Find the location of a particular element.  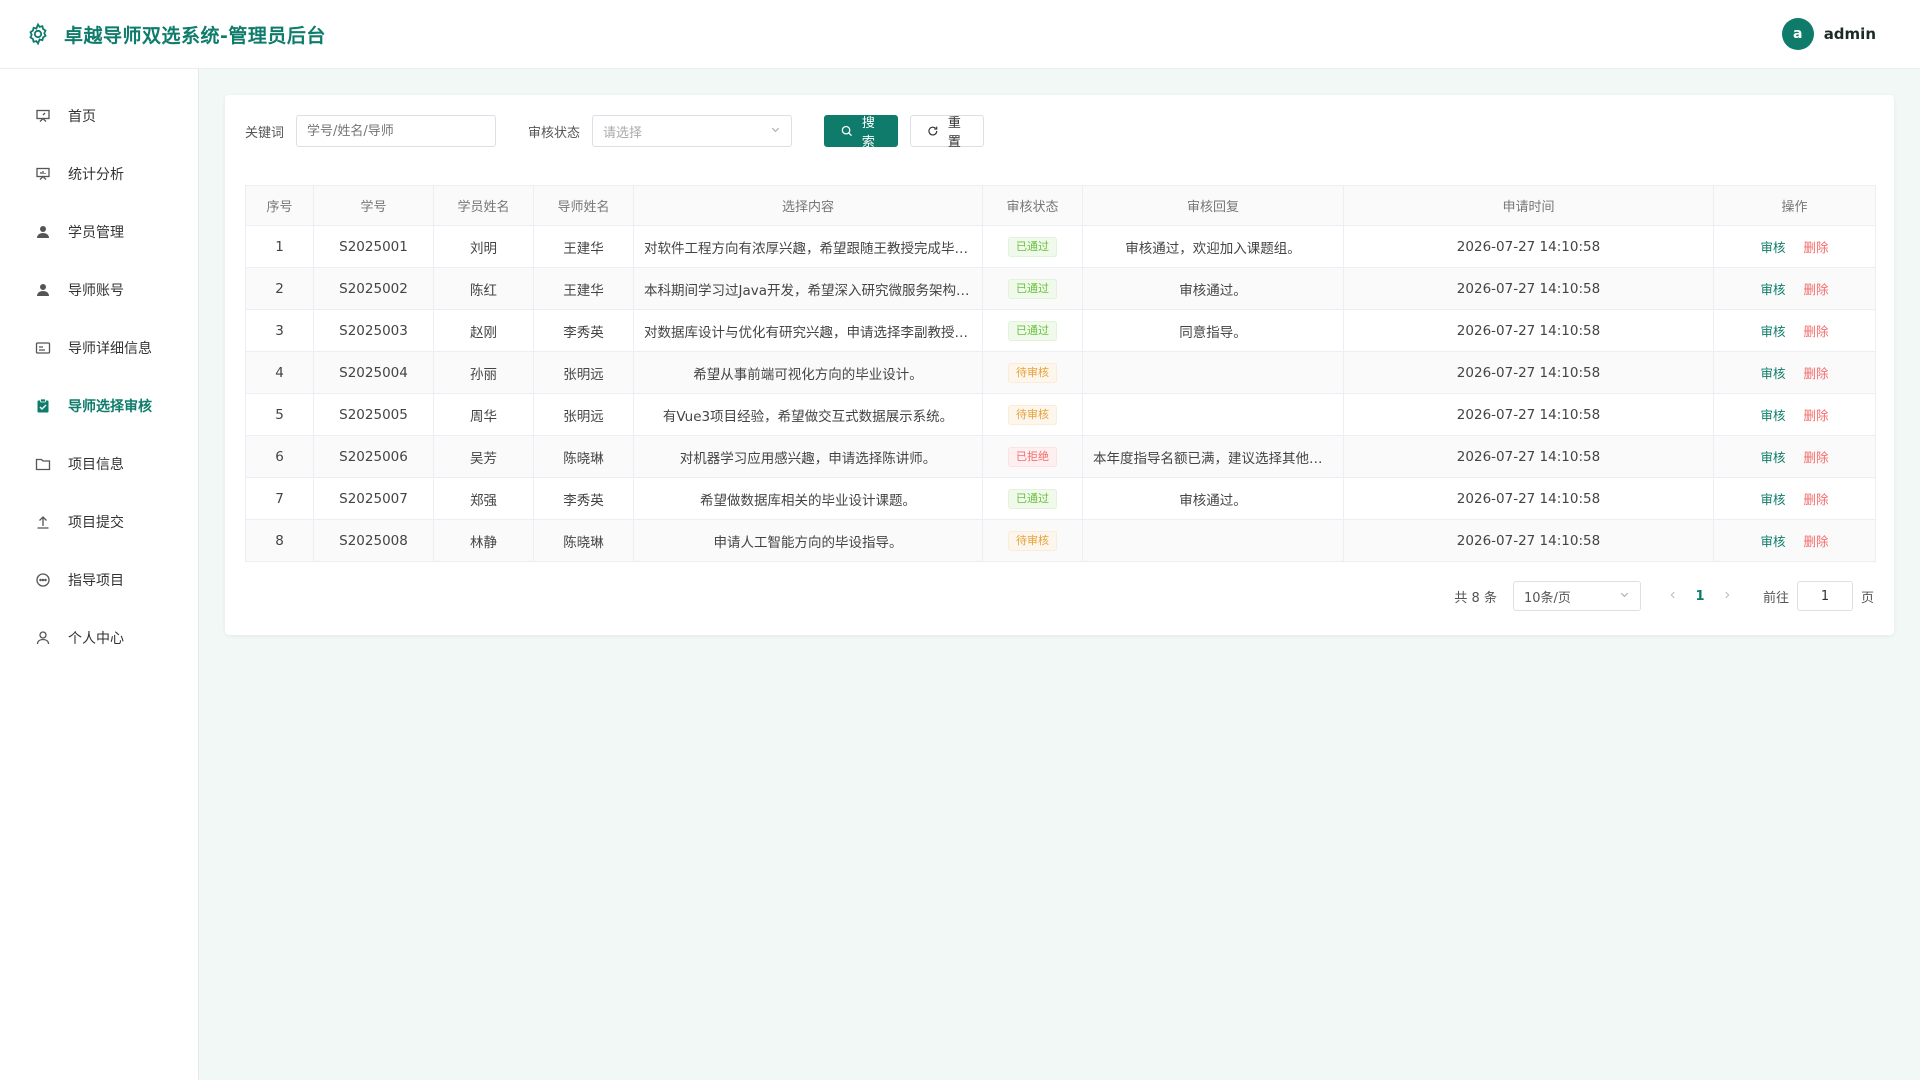

status-select: 请选择 is located at coordinates (692, 131).